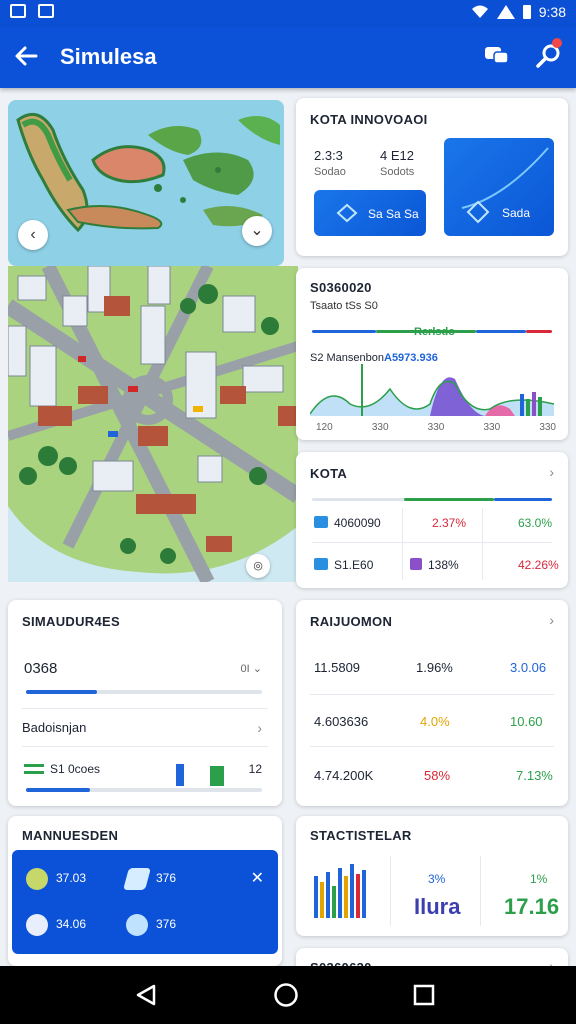 The height and width of the screenshot is (1024, 576). What do you see at coordinates (37, 925) in the screenshot?
I see `item3-icon` at bounding box center [37, 925].